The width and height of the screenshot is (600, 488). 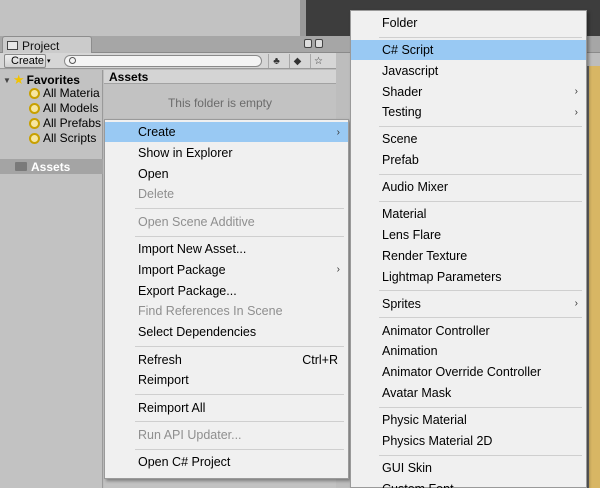 I want to click on menu-item-render-texture: Render Texture, so click(x=468, y=256).